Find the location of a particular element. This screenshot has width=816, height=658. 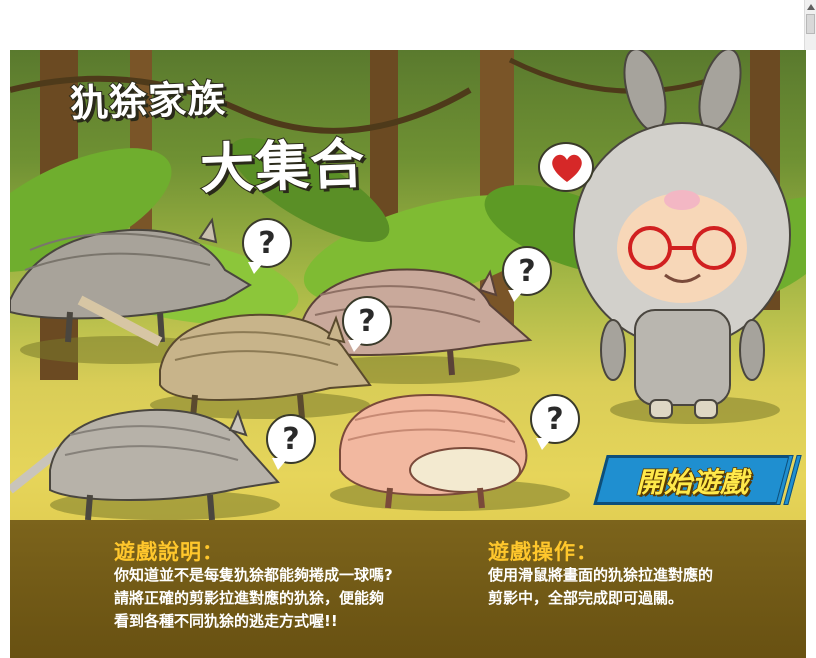

start-game-label: 開始遊戲 is located at coordinates (692, 482).